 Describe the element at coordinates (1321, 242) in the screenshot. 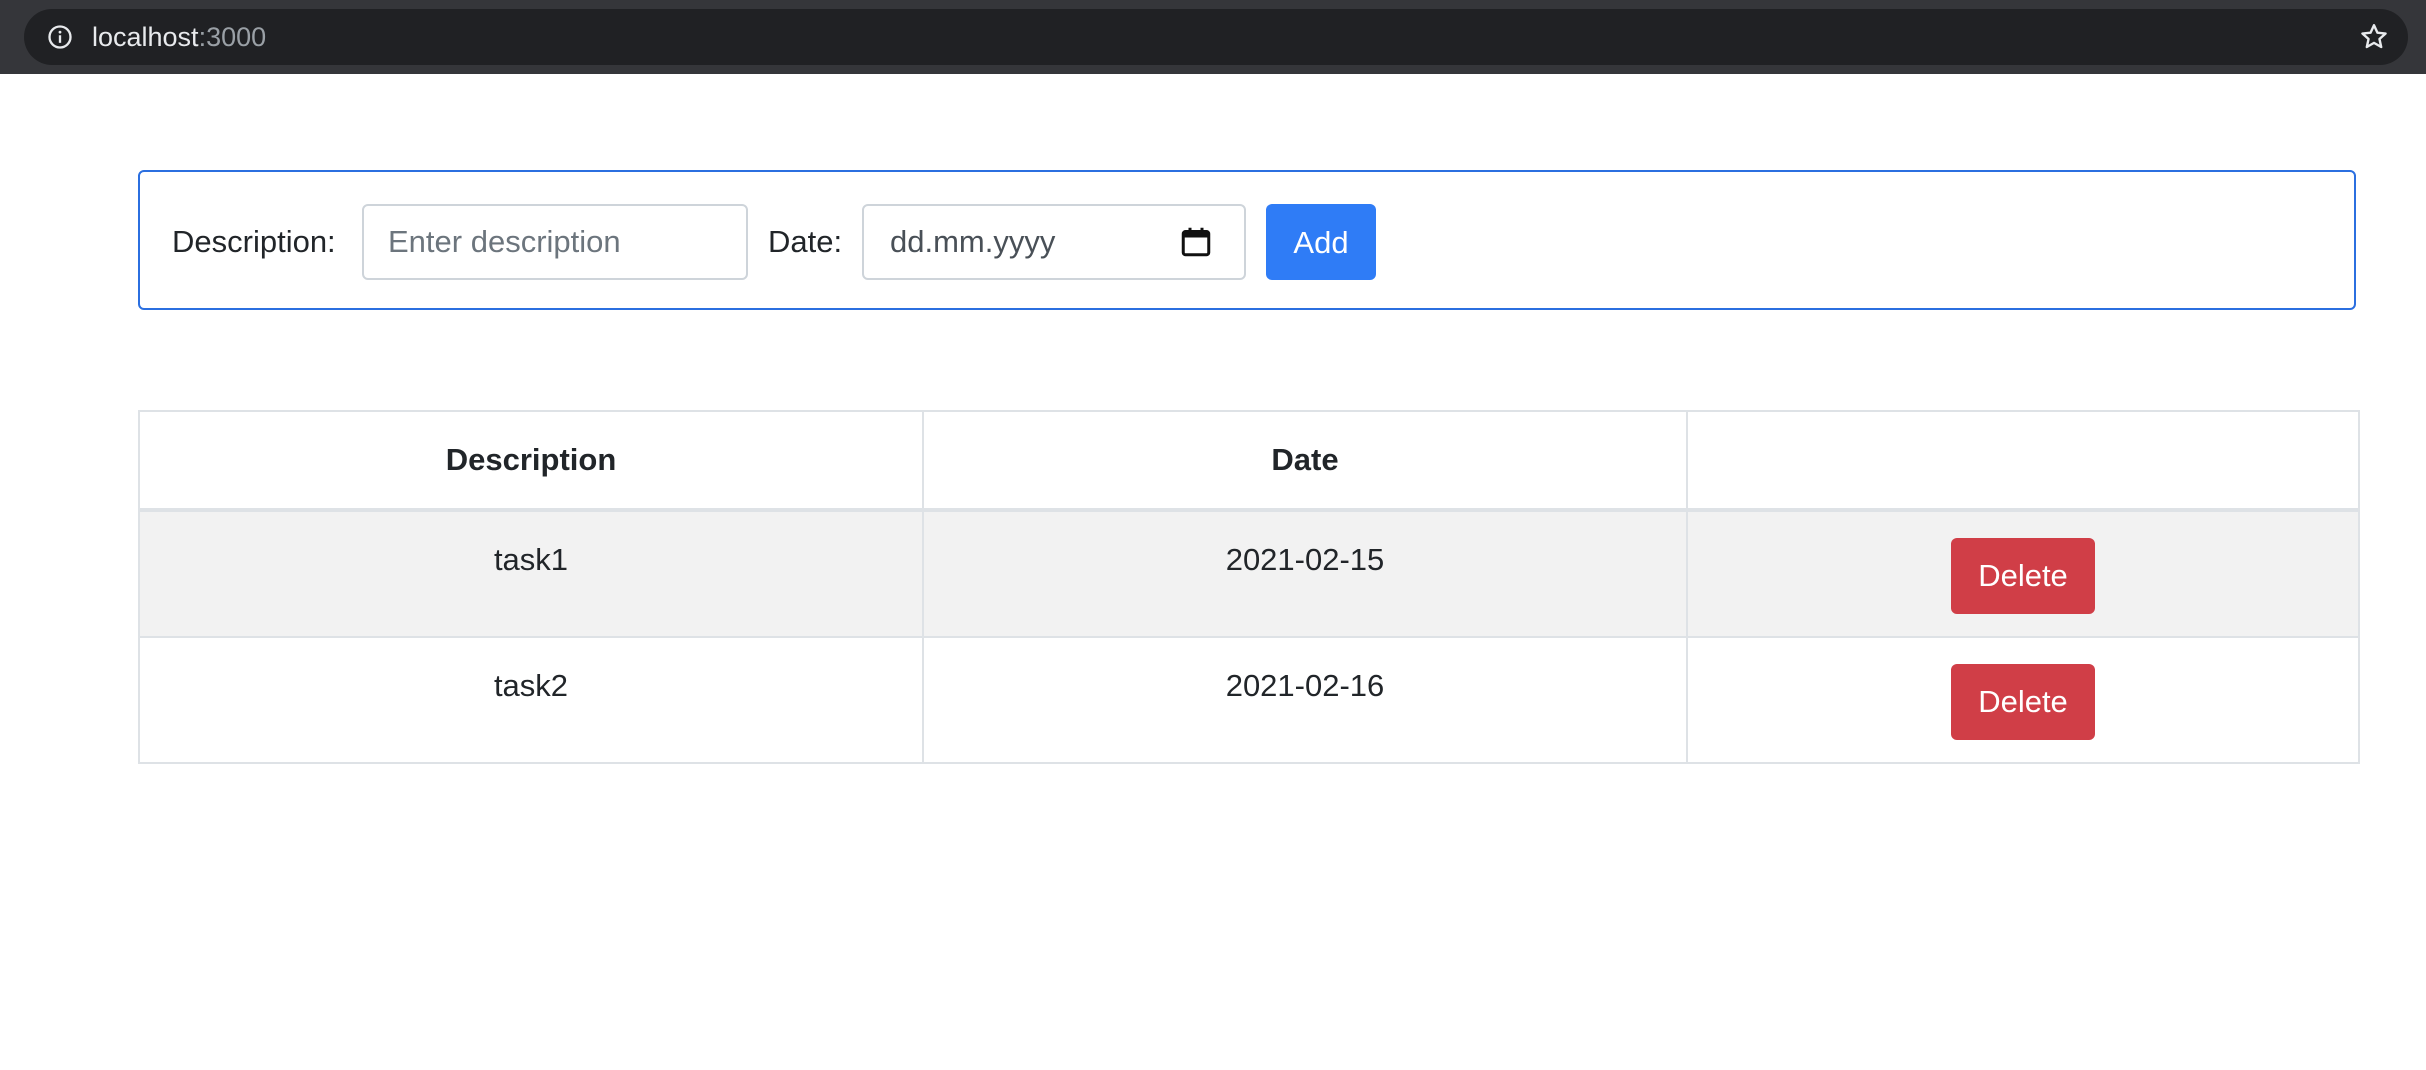

I see `add-button: Add` at that location.